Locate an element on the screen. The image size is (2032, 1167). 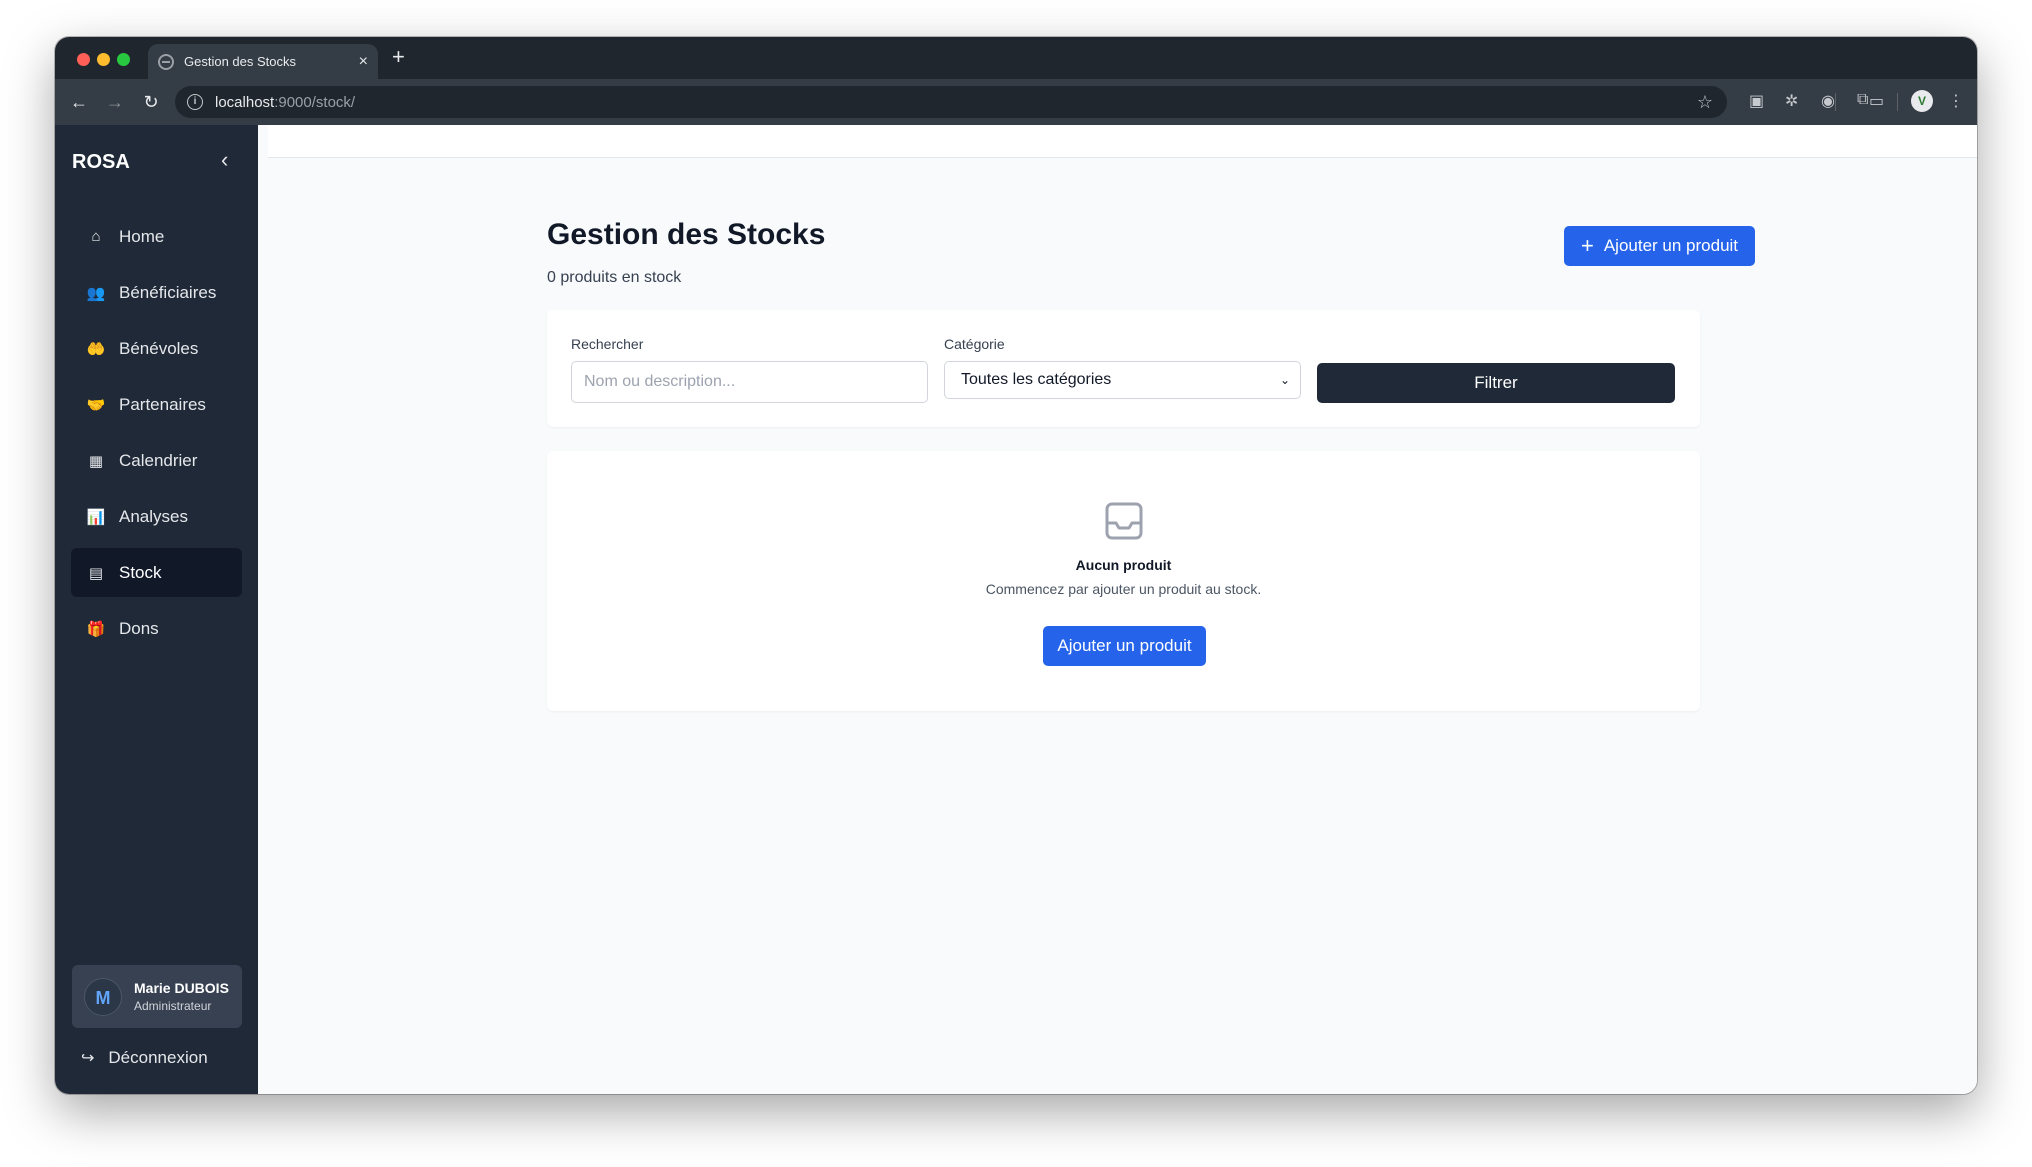
address-bar: i localhost:9000/stock/ ☆ is located at coordinates (951, 102).